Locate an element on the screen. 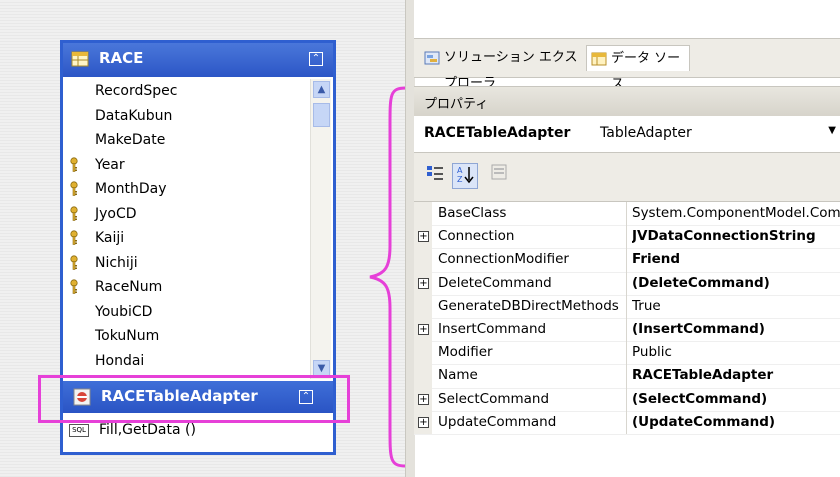 This screenshot has width=840, height=477. race-table-header: RACE ⌃ is located at coordinates (198, 60).